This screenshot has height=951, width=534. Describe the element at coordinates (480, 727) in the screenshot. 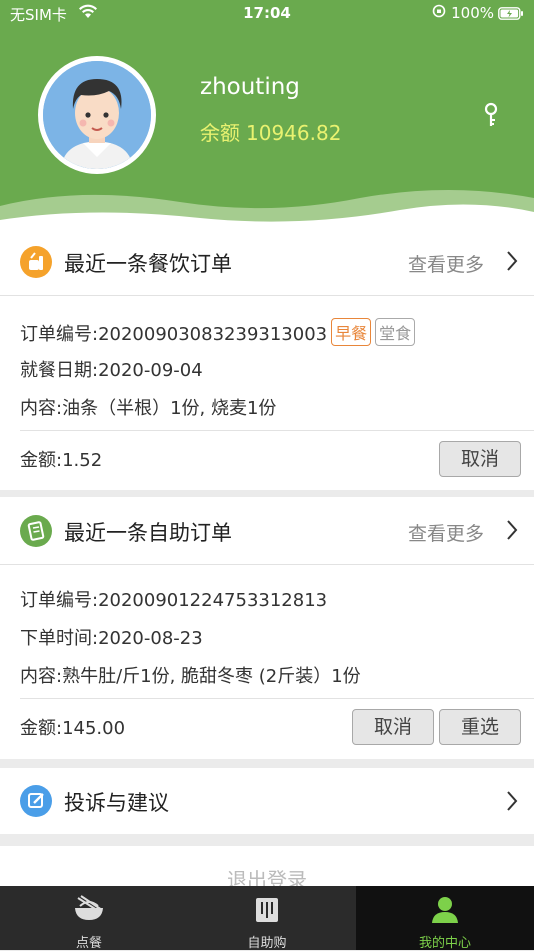

I see `self-reselect-button: 重选` at that location.